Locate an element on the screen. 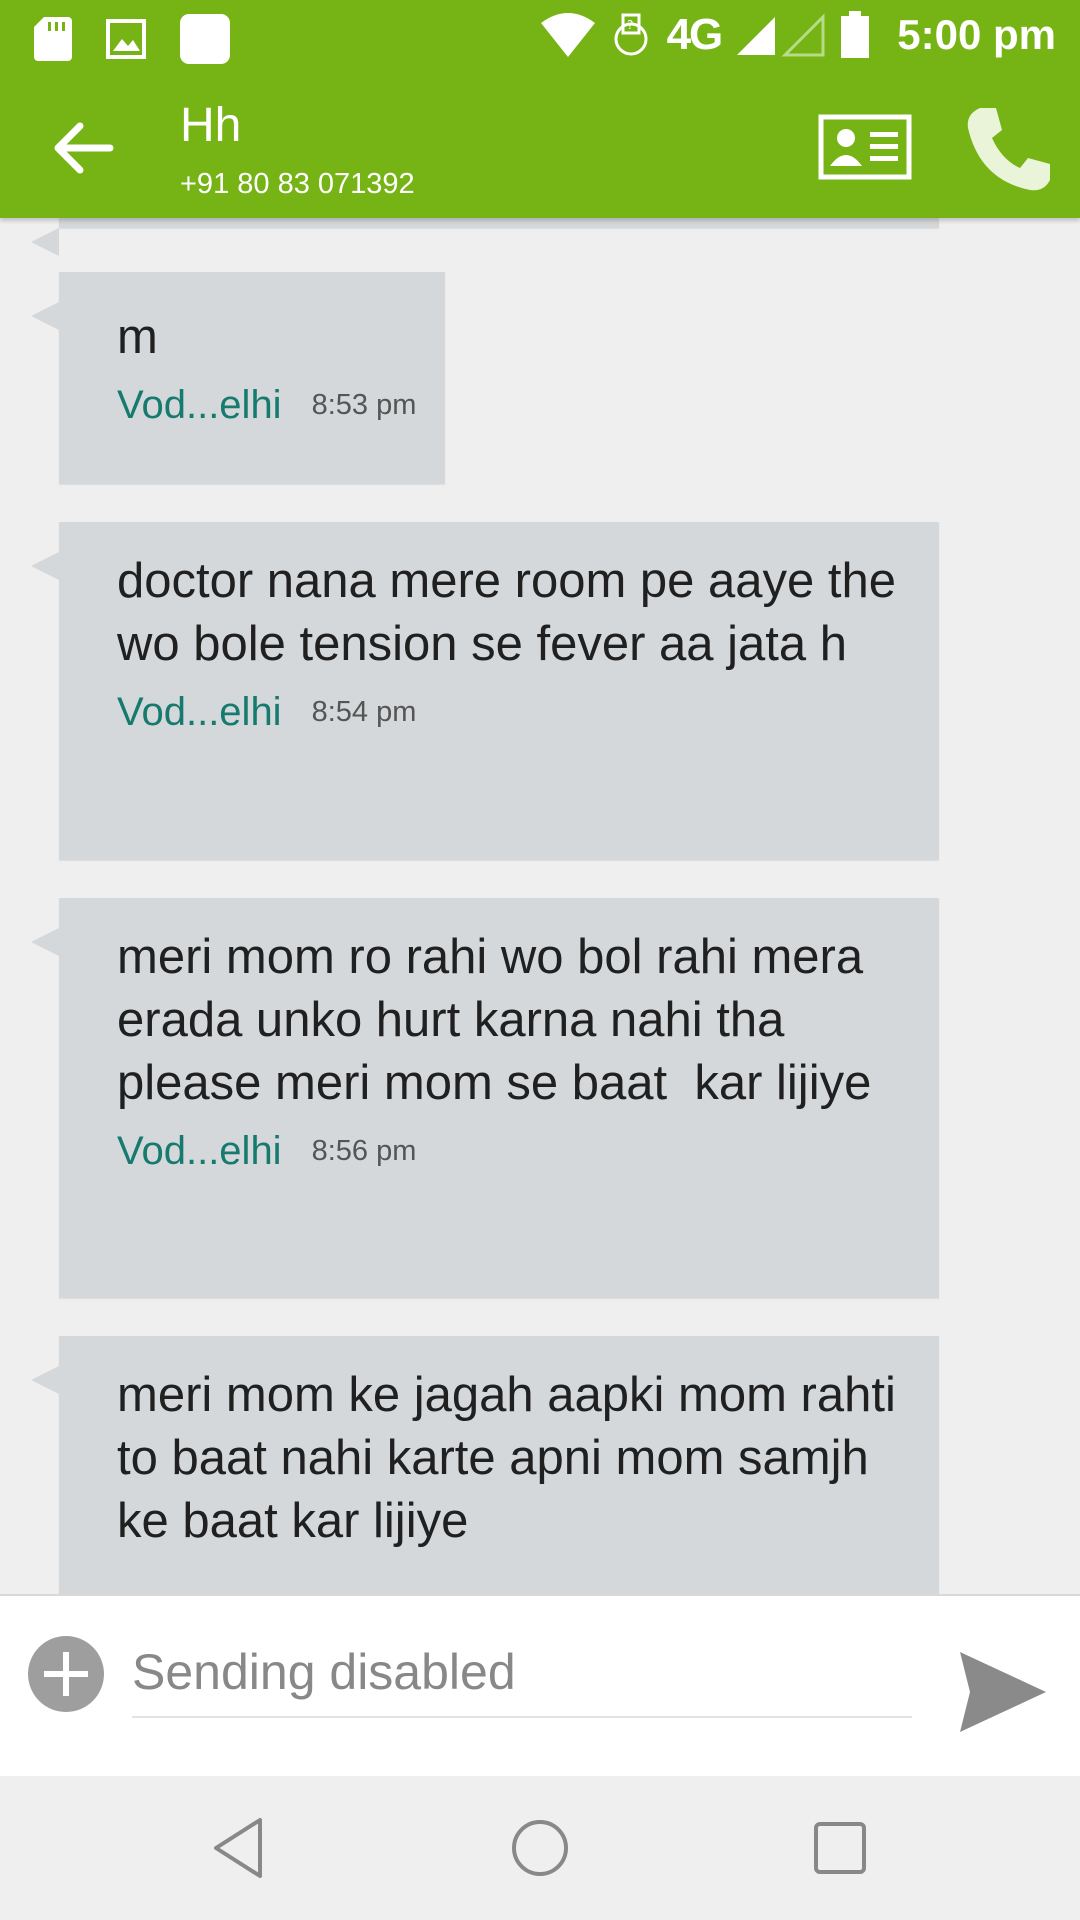 This screenshot has height=1920, width=1080. wifi-icon is located at coordinates (567, 35).